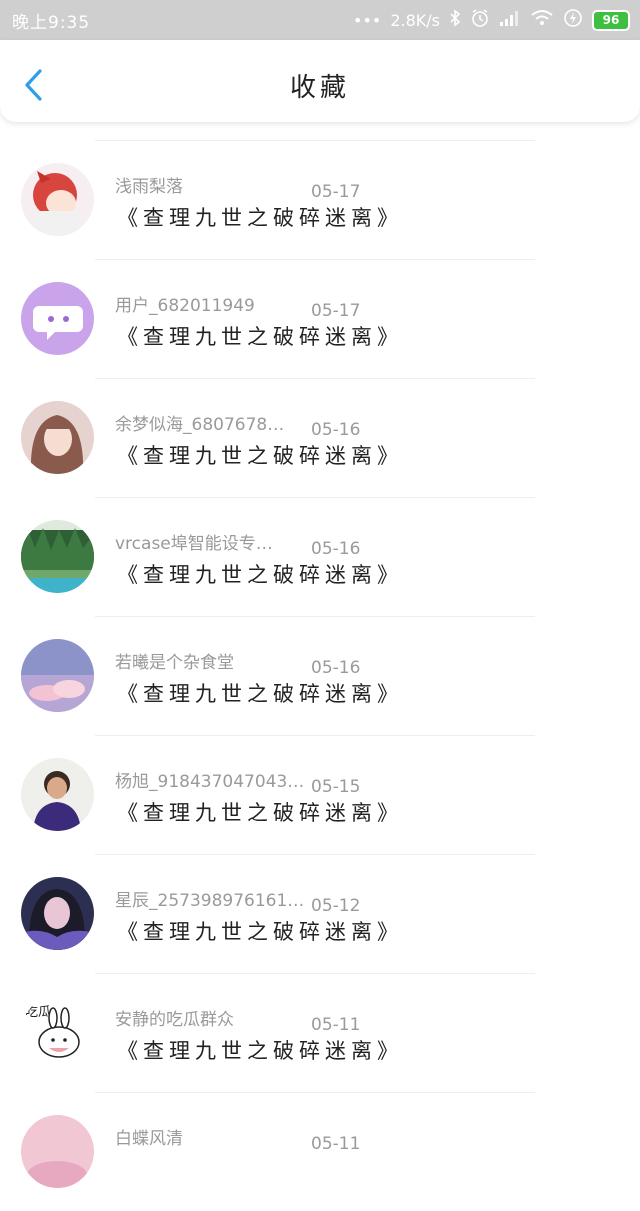 The height and width of the screenshot is (1211, 640). I want to click on status-bar: 晚上9:35 ••• 2.8K/s 96, so click(320, 20).